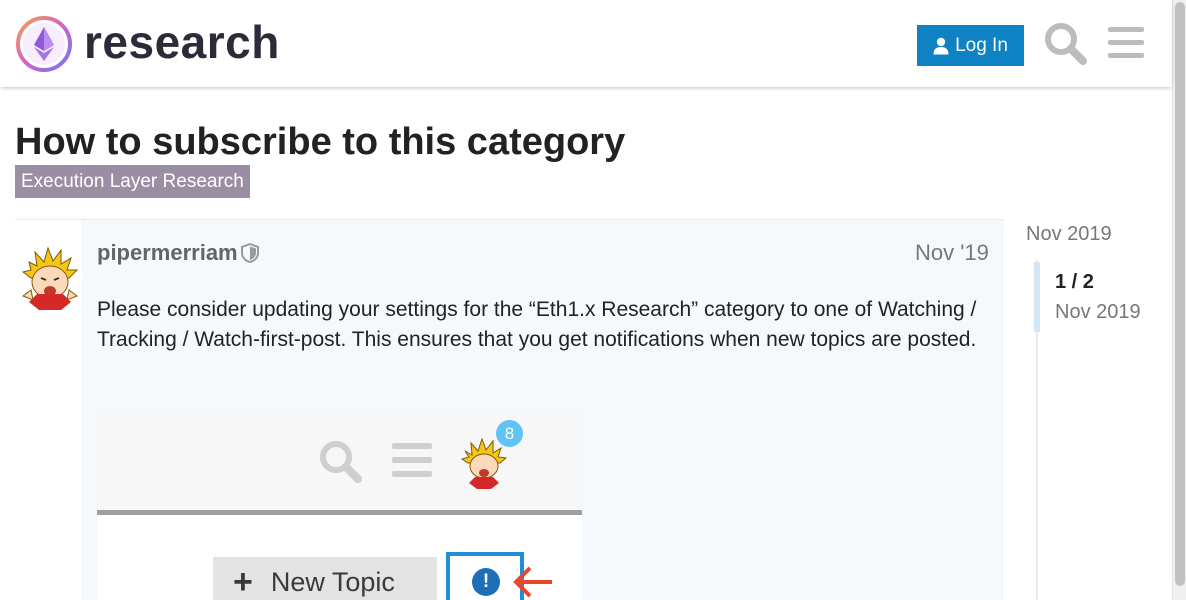 The height and width of the screenshot is (600, 1186). I want to click on new-topic-button-image: + New Topic, so click(325, 578).